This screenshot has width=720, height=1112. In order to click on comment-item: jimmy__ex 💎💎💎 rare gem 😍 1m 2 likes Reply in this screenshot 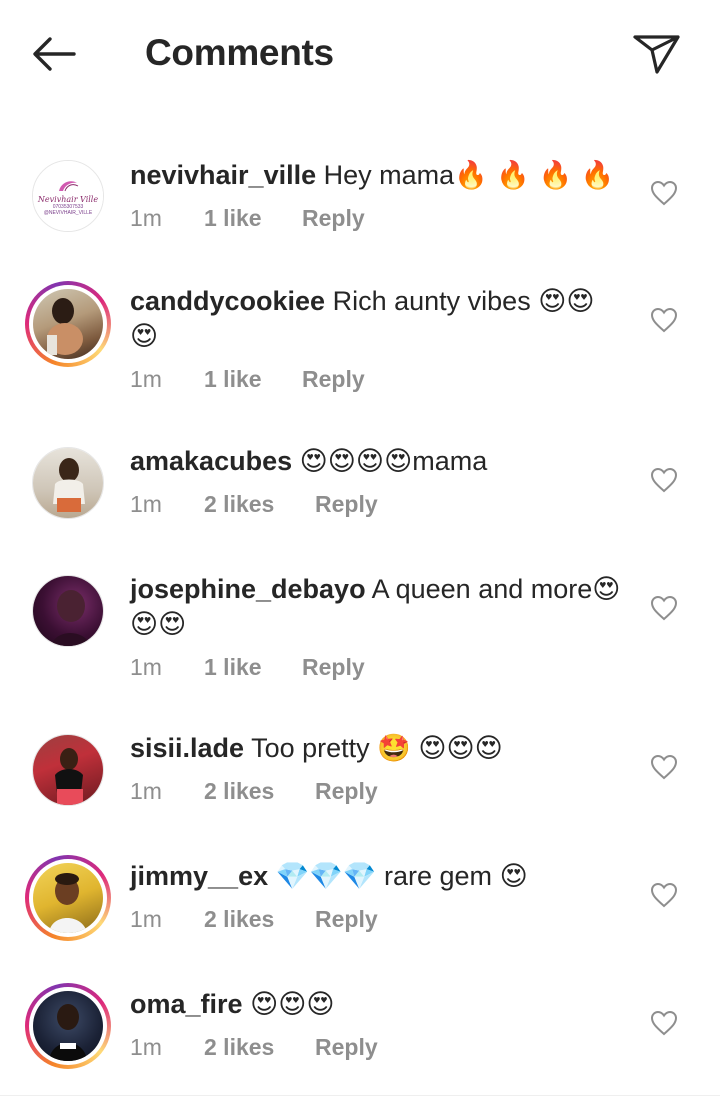, I will do `click(360, 902)`.